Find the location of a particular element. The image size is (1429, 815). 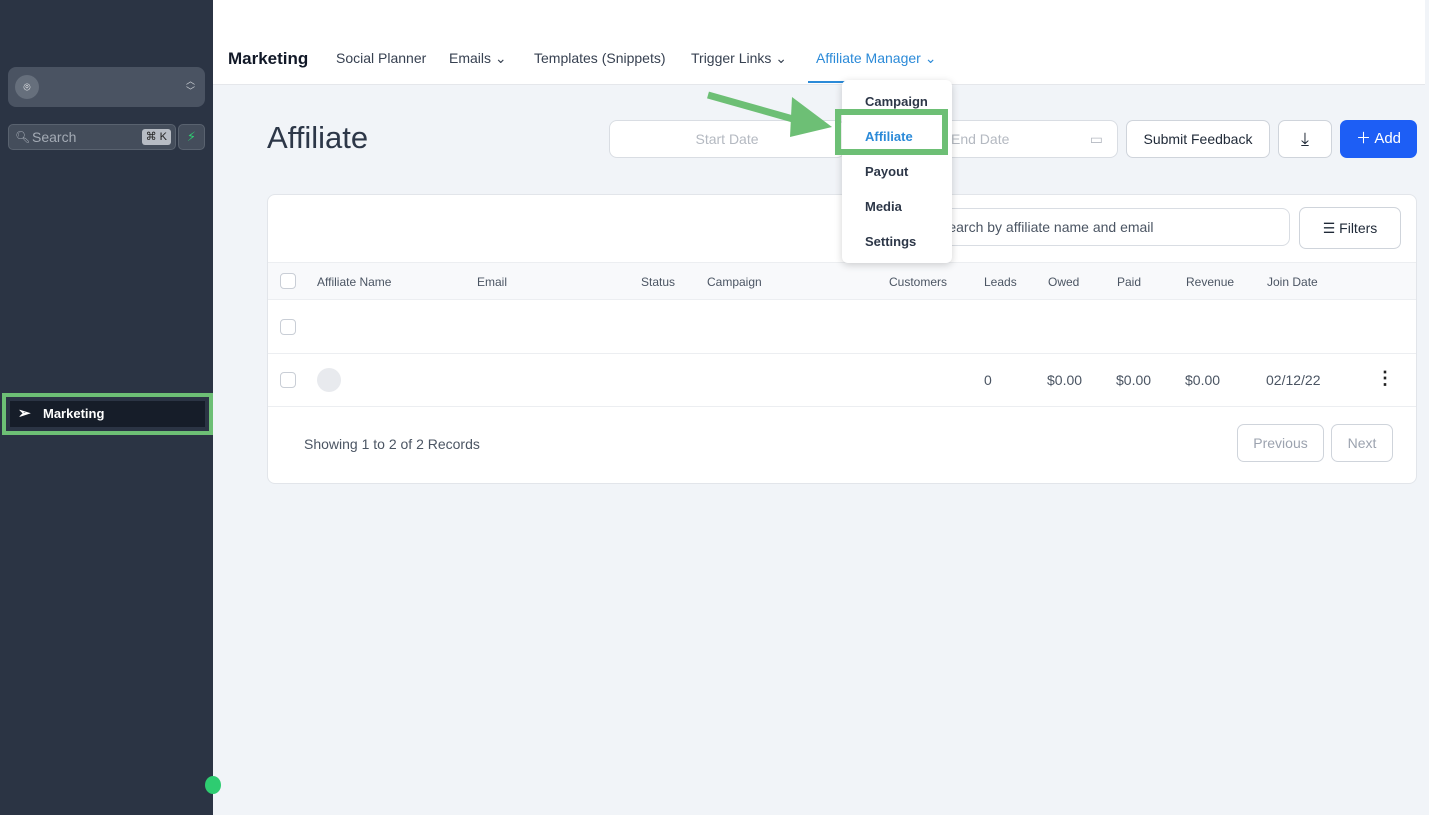

tab-templates: Templates (Snippets) is located at coordinates (600, 58).